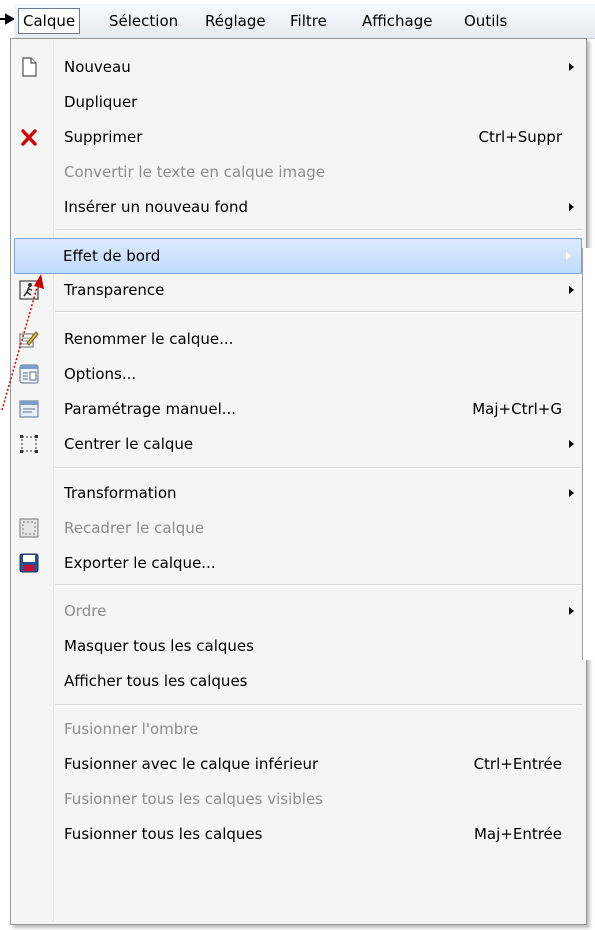  I want to click on menu-outils: Outils, so click(485, 21).